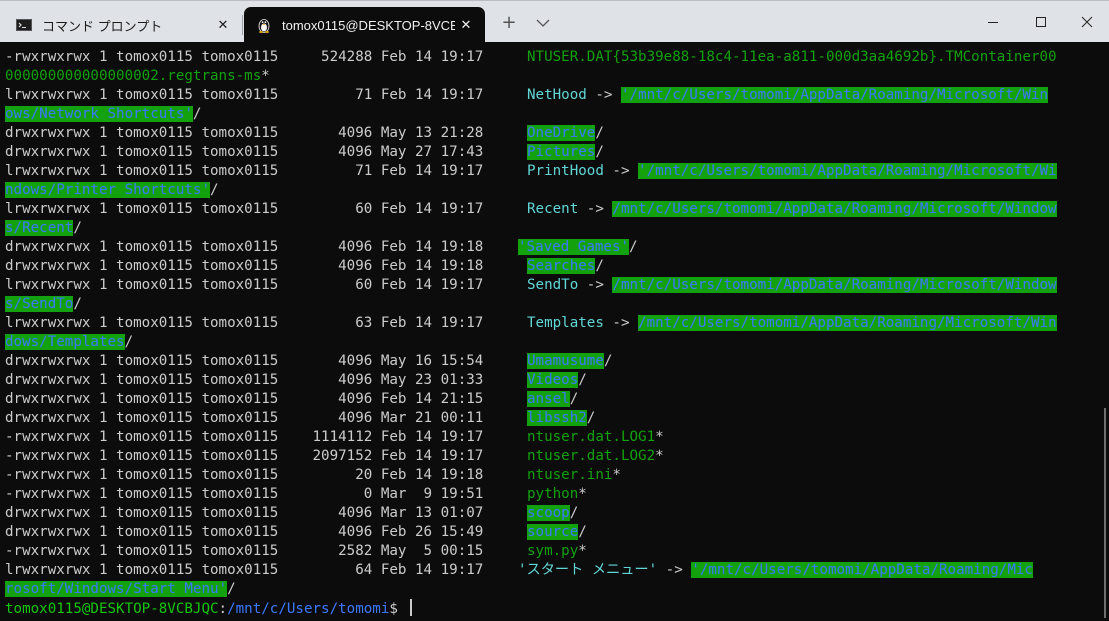 Image resolution: width=1109 pixels, height=621 pixels. What do you see at coordinates (588, 570) in the screenshot?
I see `file-name: 'スタート メニュー'` at bounding box center [588, 570].